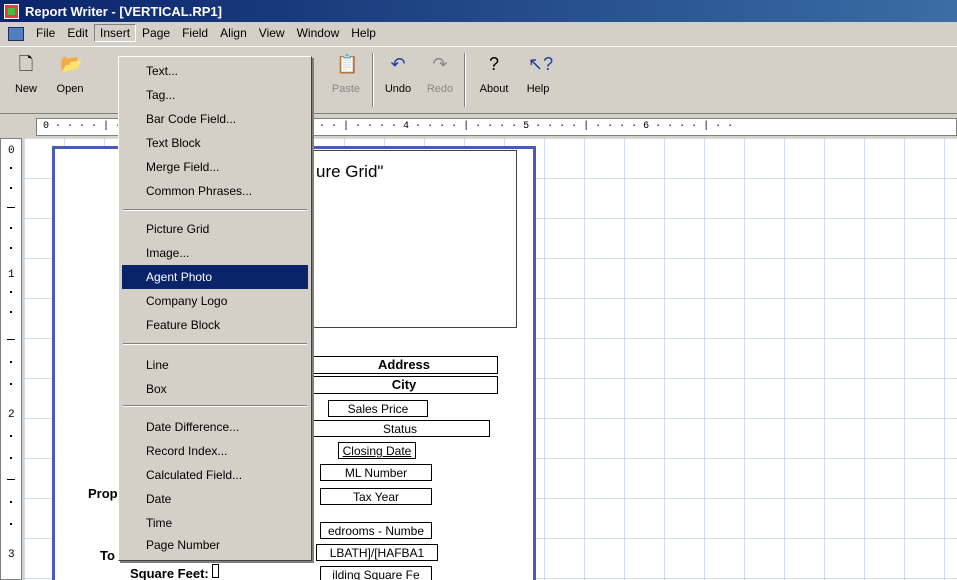  What do you see at coordinates (77, 33) in the screenshot?
I see `menu-edit: Edit` at bounding box center [77, 33].